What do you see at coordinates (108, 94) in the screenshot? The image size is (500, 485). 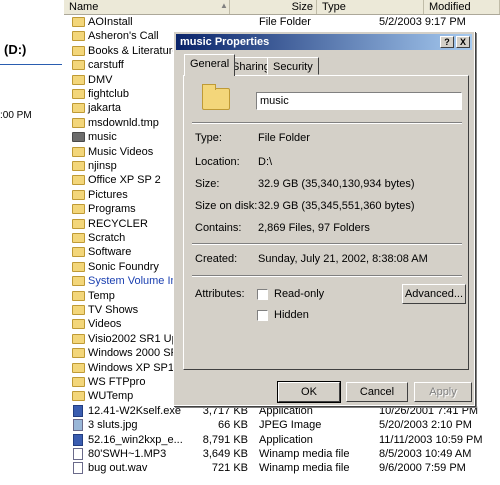 I see `file-name: fightclub` at bounding box center [108, 94].